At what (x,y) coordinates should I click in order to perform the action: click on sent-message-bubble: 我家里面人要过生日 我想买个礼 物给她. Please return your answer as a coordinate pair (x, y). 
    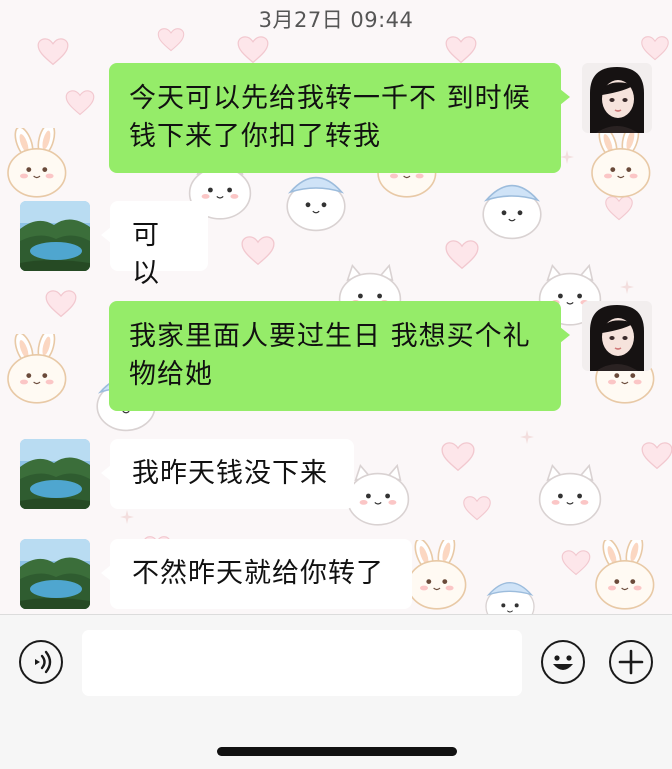
    Looking at the image, I should click on (339, 356).